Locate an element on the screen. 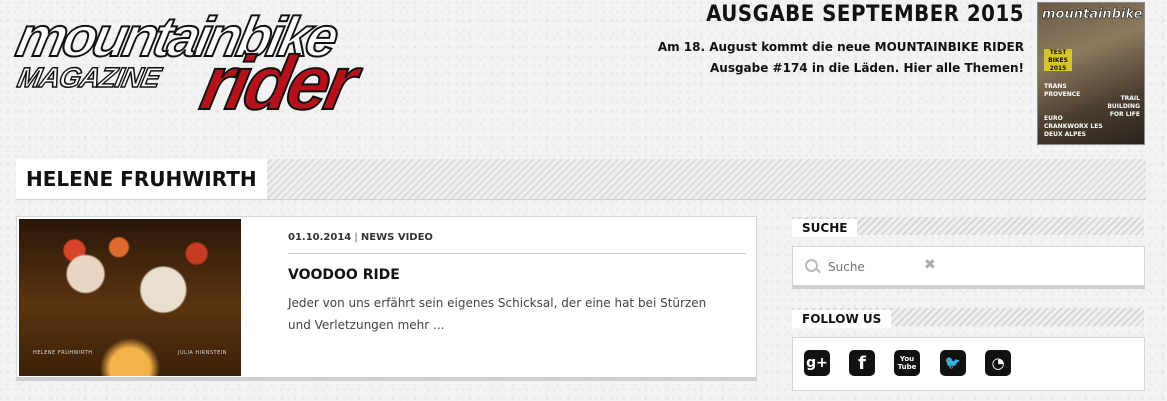 The height and width of the screenshot is (401, 1167). youtube-icon: You Tube is located at coordinates (907, 363).